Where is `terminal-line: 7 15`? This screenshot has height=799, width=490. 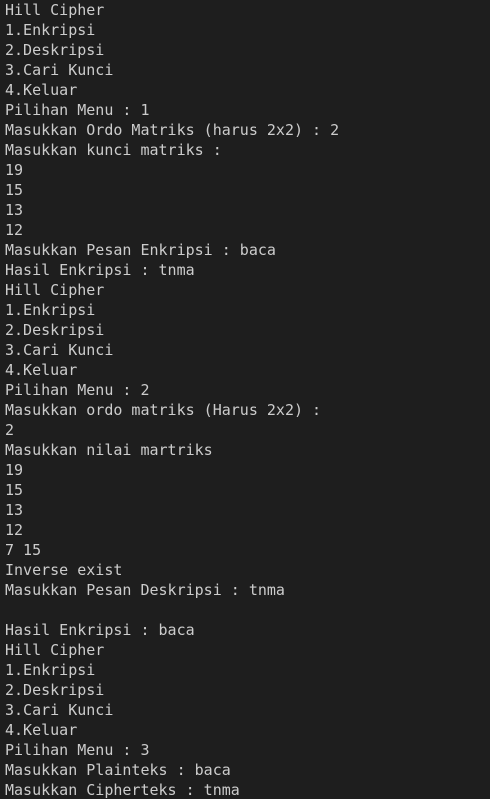 terminal-line: 7 15 is located at coordinates (23, 550).